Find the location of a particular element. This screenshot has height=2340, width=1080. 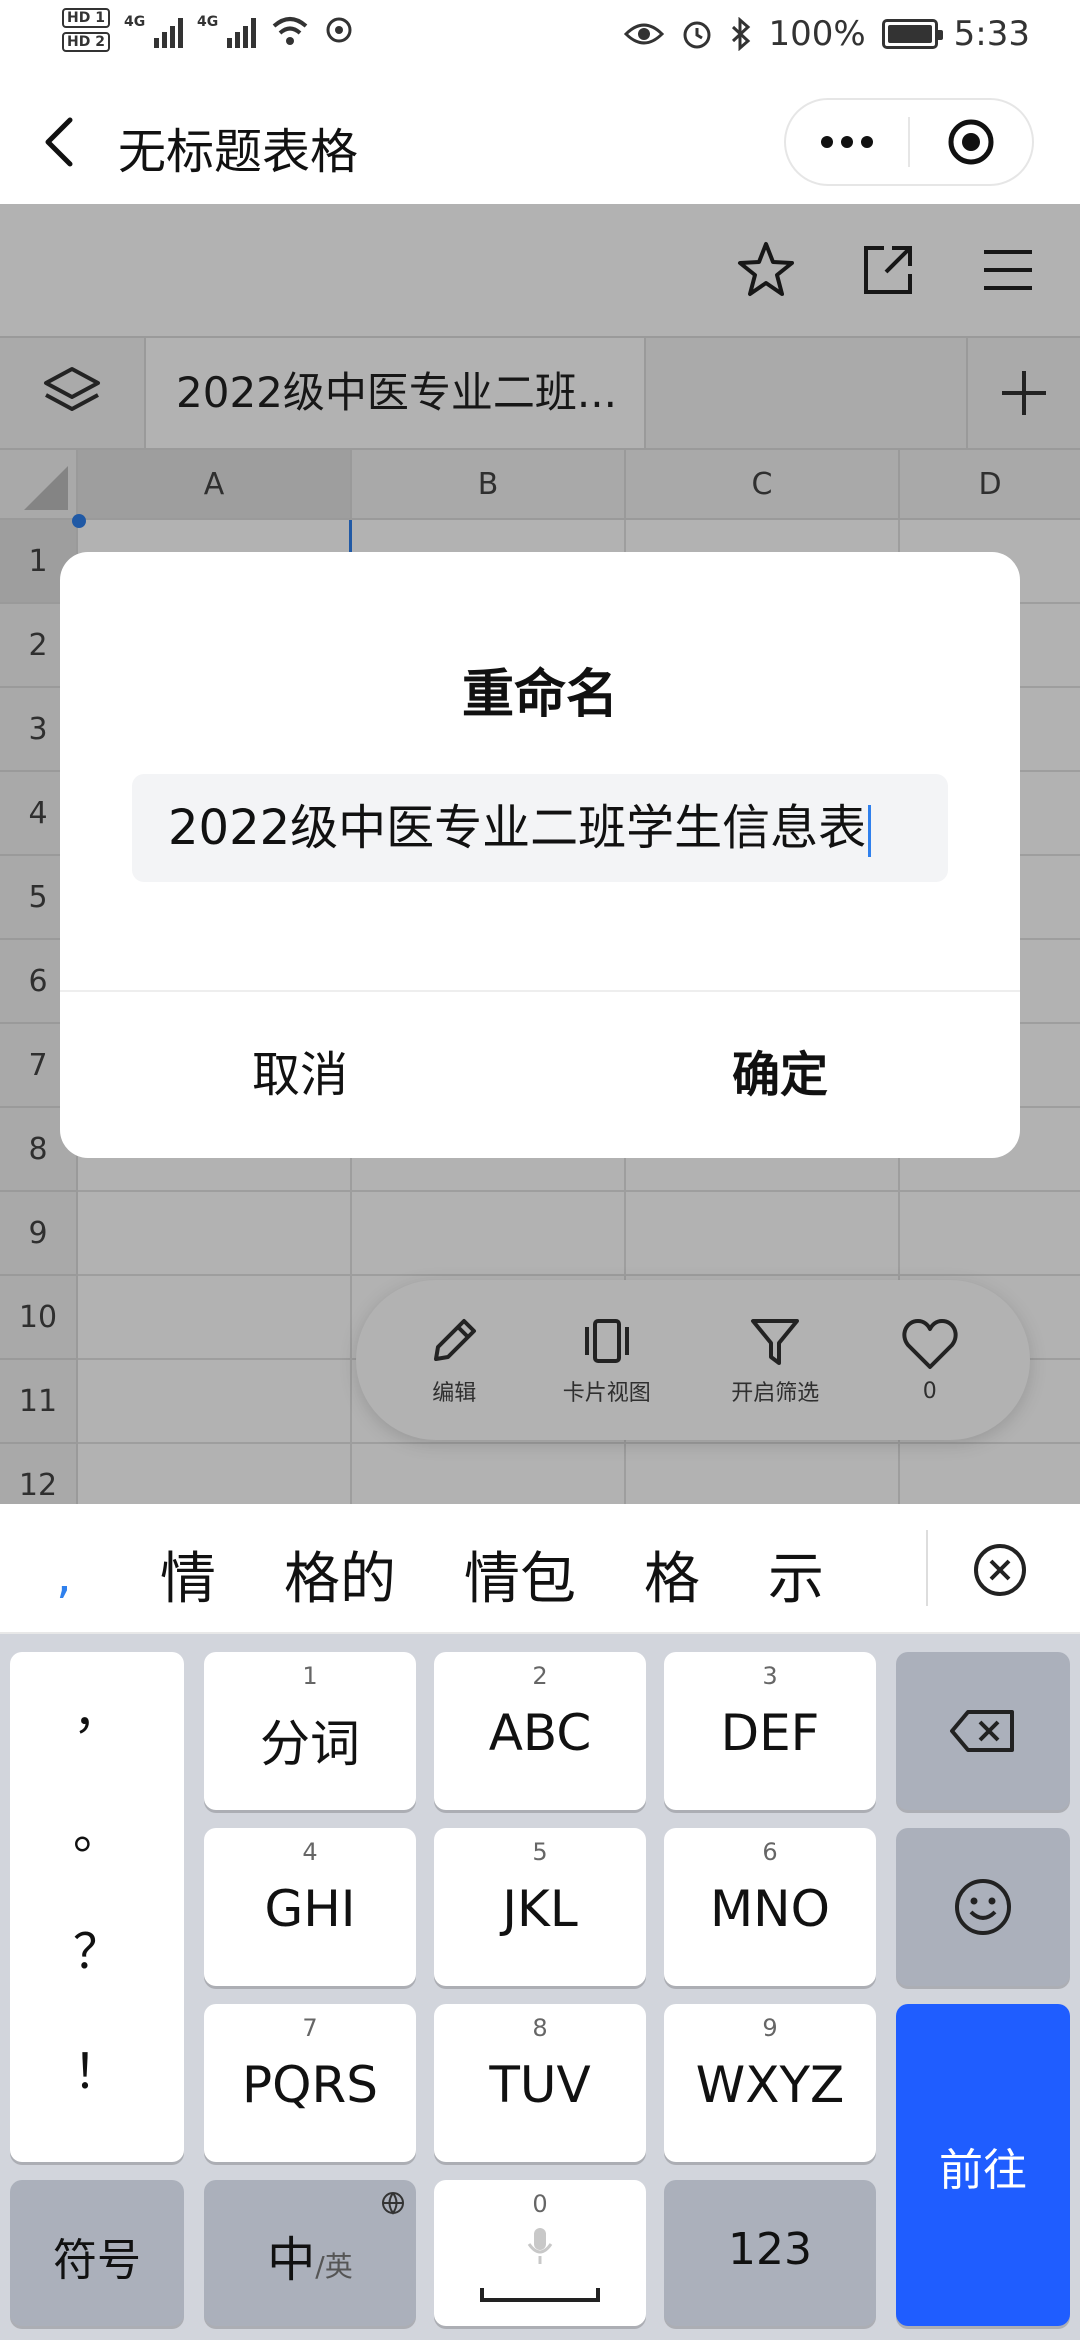

candidate-comma: , is located at coordinates (64, 1575).